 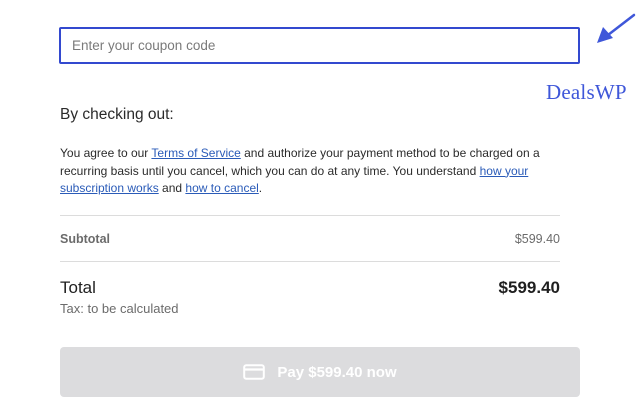 What do you see at coordinates (85, 239) in the screenshot?
I see `subtotal-label: Subtotal` at bounding box center [85, 239].